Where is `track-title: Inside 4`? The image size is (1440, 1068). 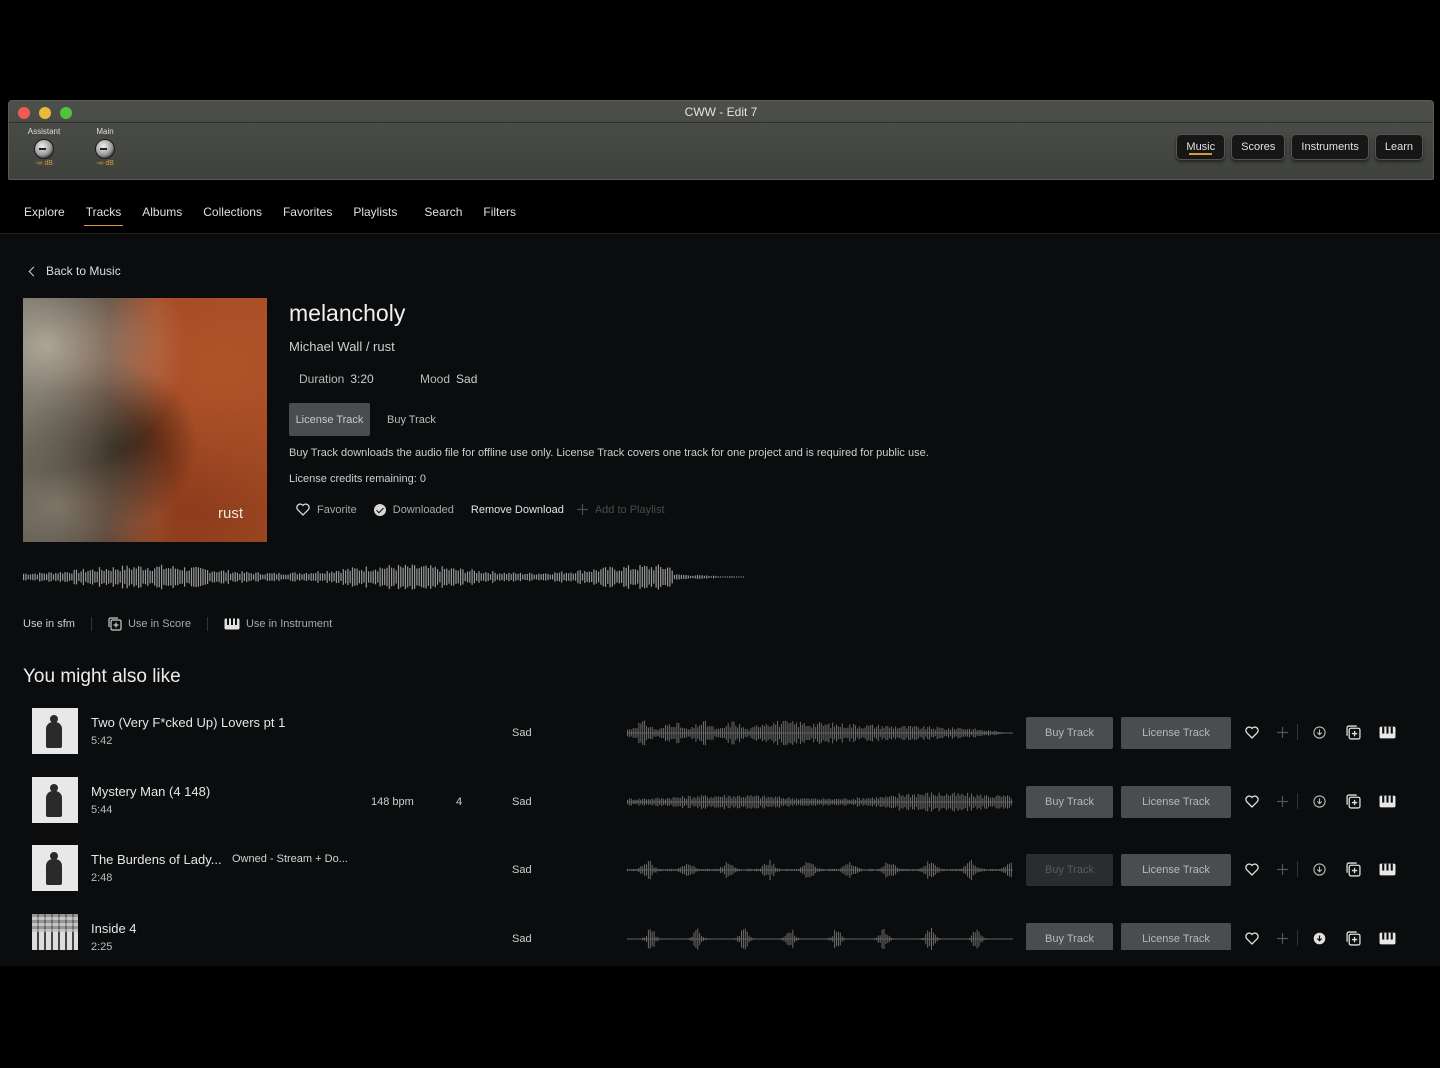
track-title: Inside 4 is located at coordinates (114, 928).